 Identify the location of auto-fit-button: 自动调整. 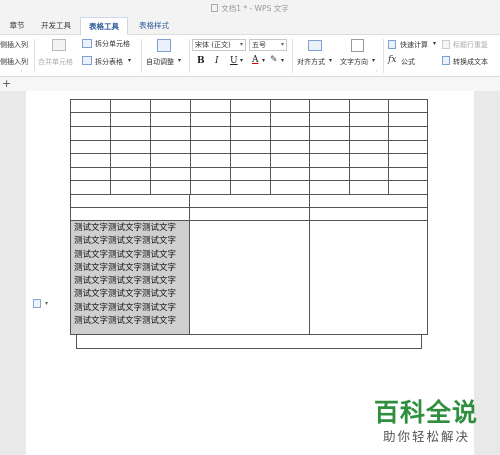
(160, 62).